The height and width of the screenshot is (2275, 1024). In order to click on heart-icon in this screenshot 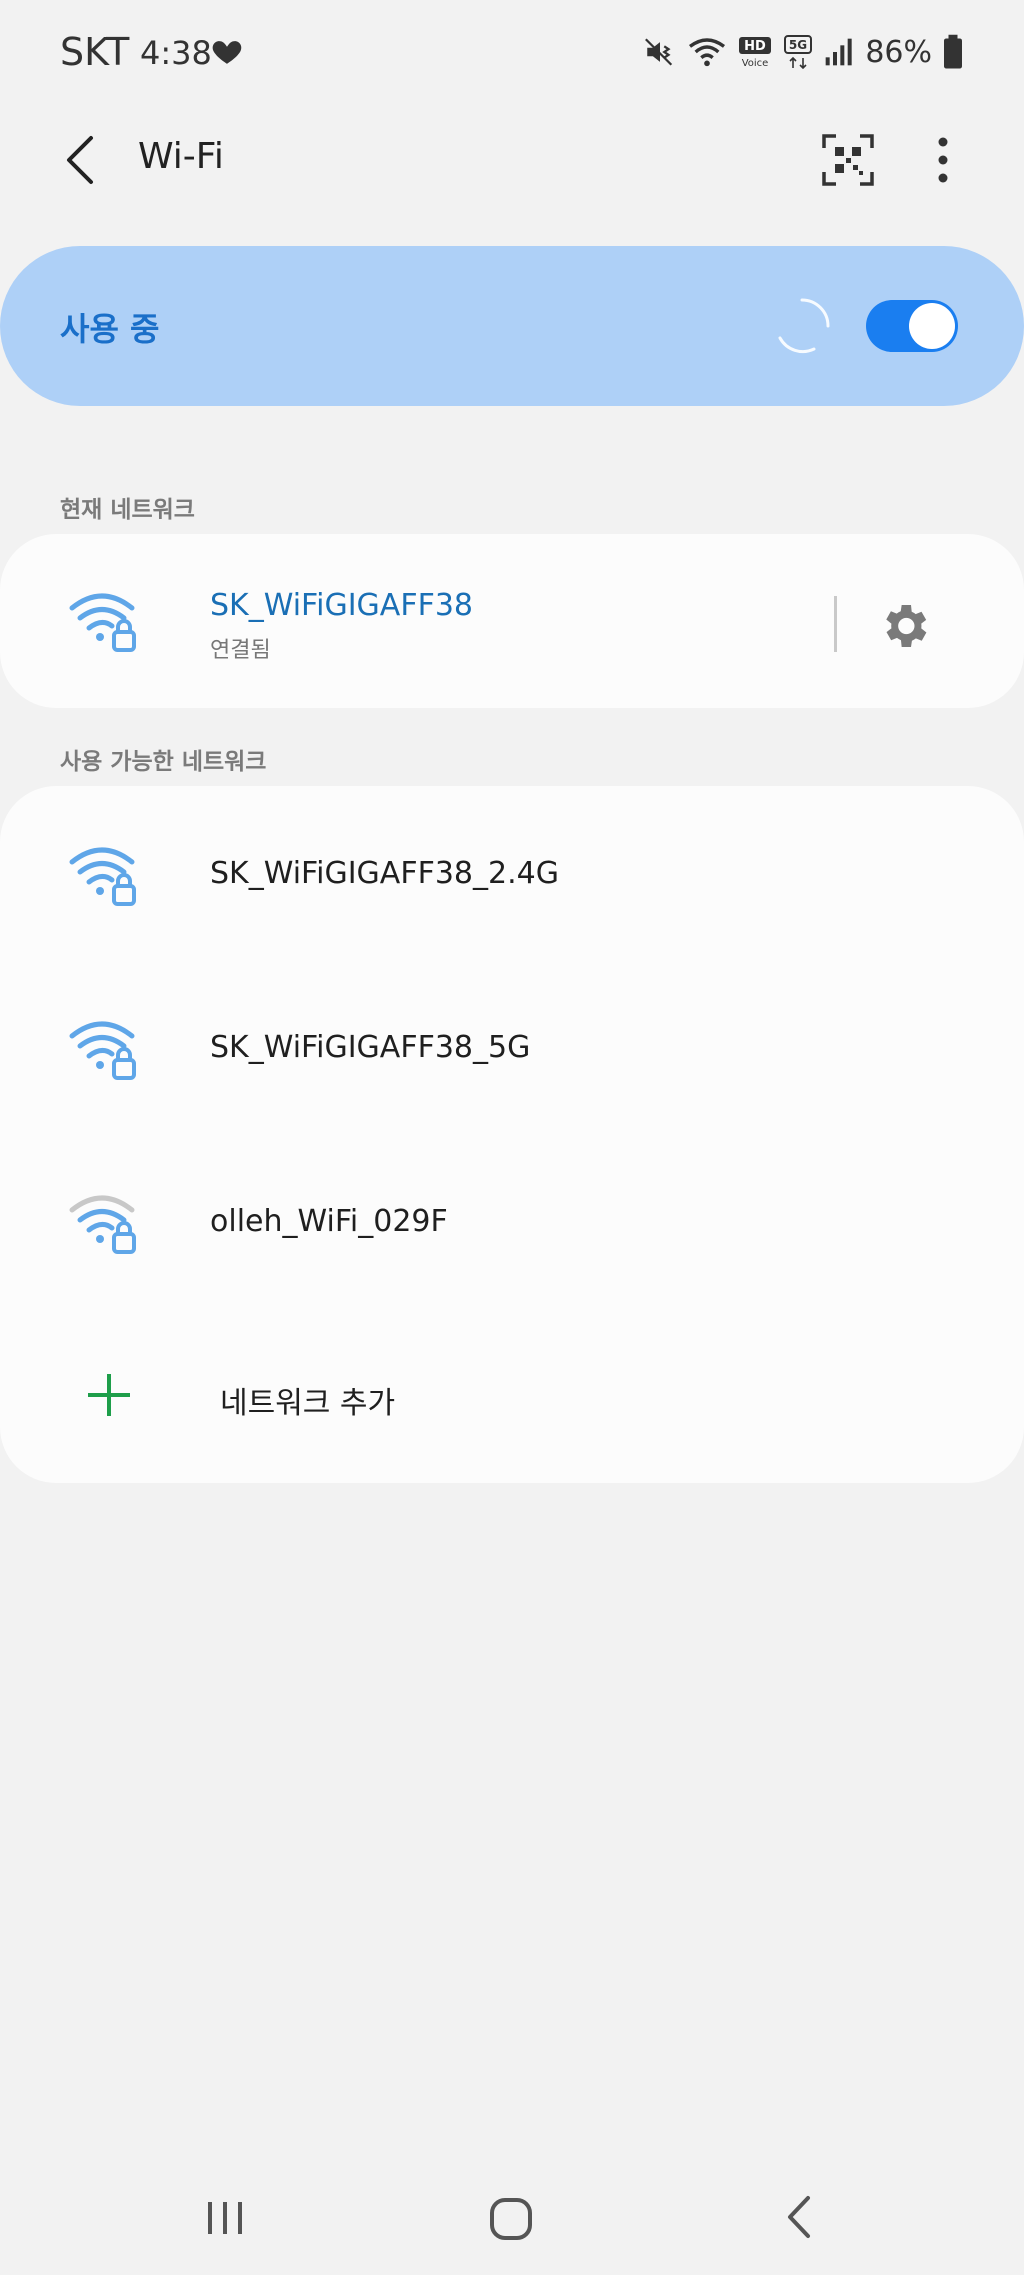, I will do `click(227, 52)`.